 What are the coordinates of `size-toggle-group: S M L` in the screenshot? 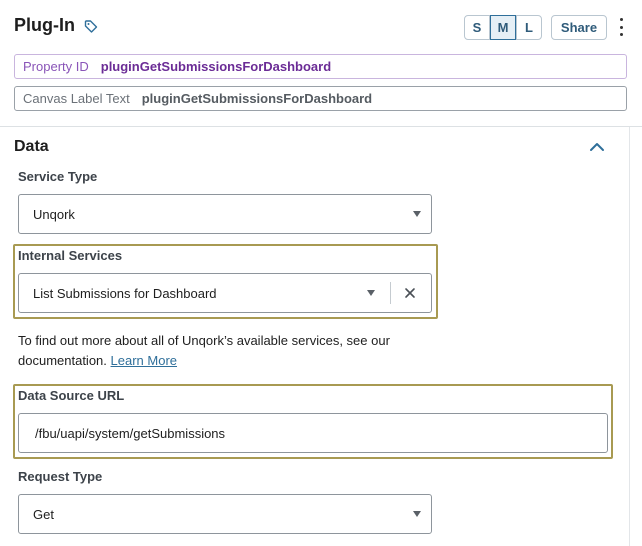 It's located at (503, 27).